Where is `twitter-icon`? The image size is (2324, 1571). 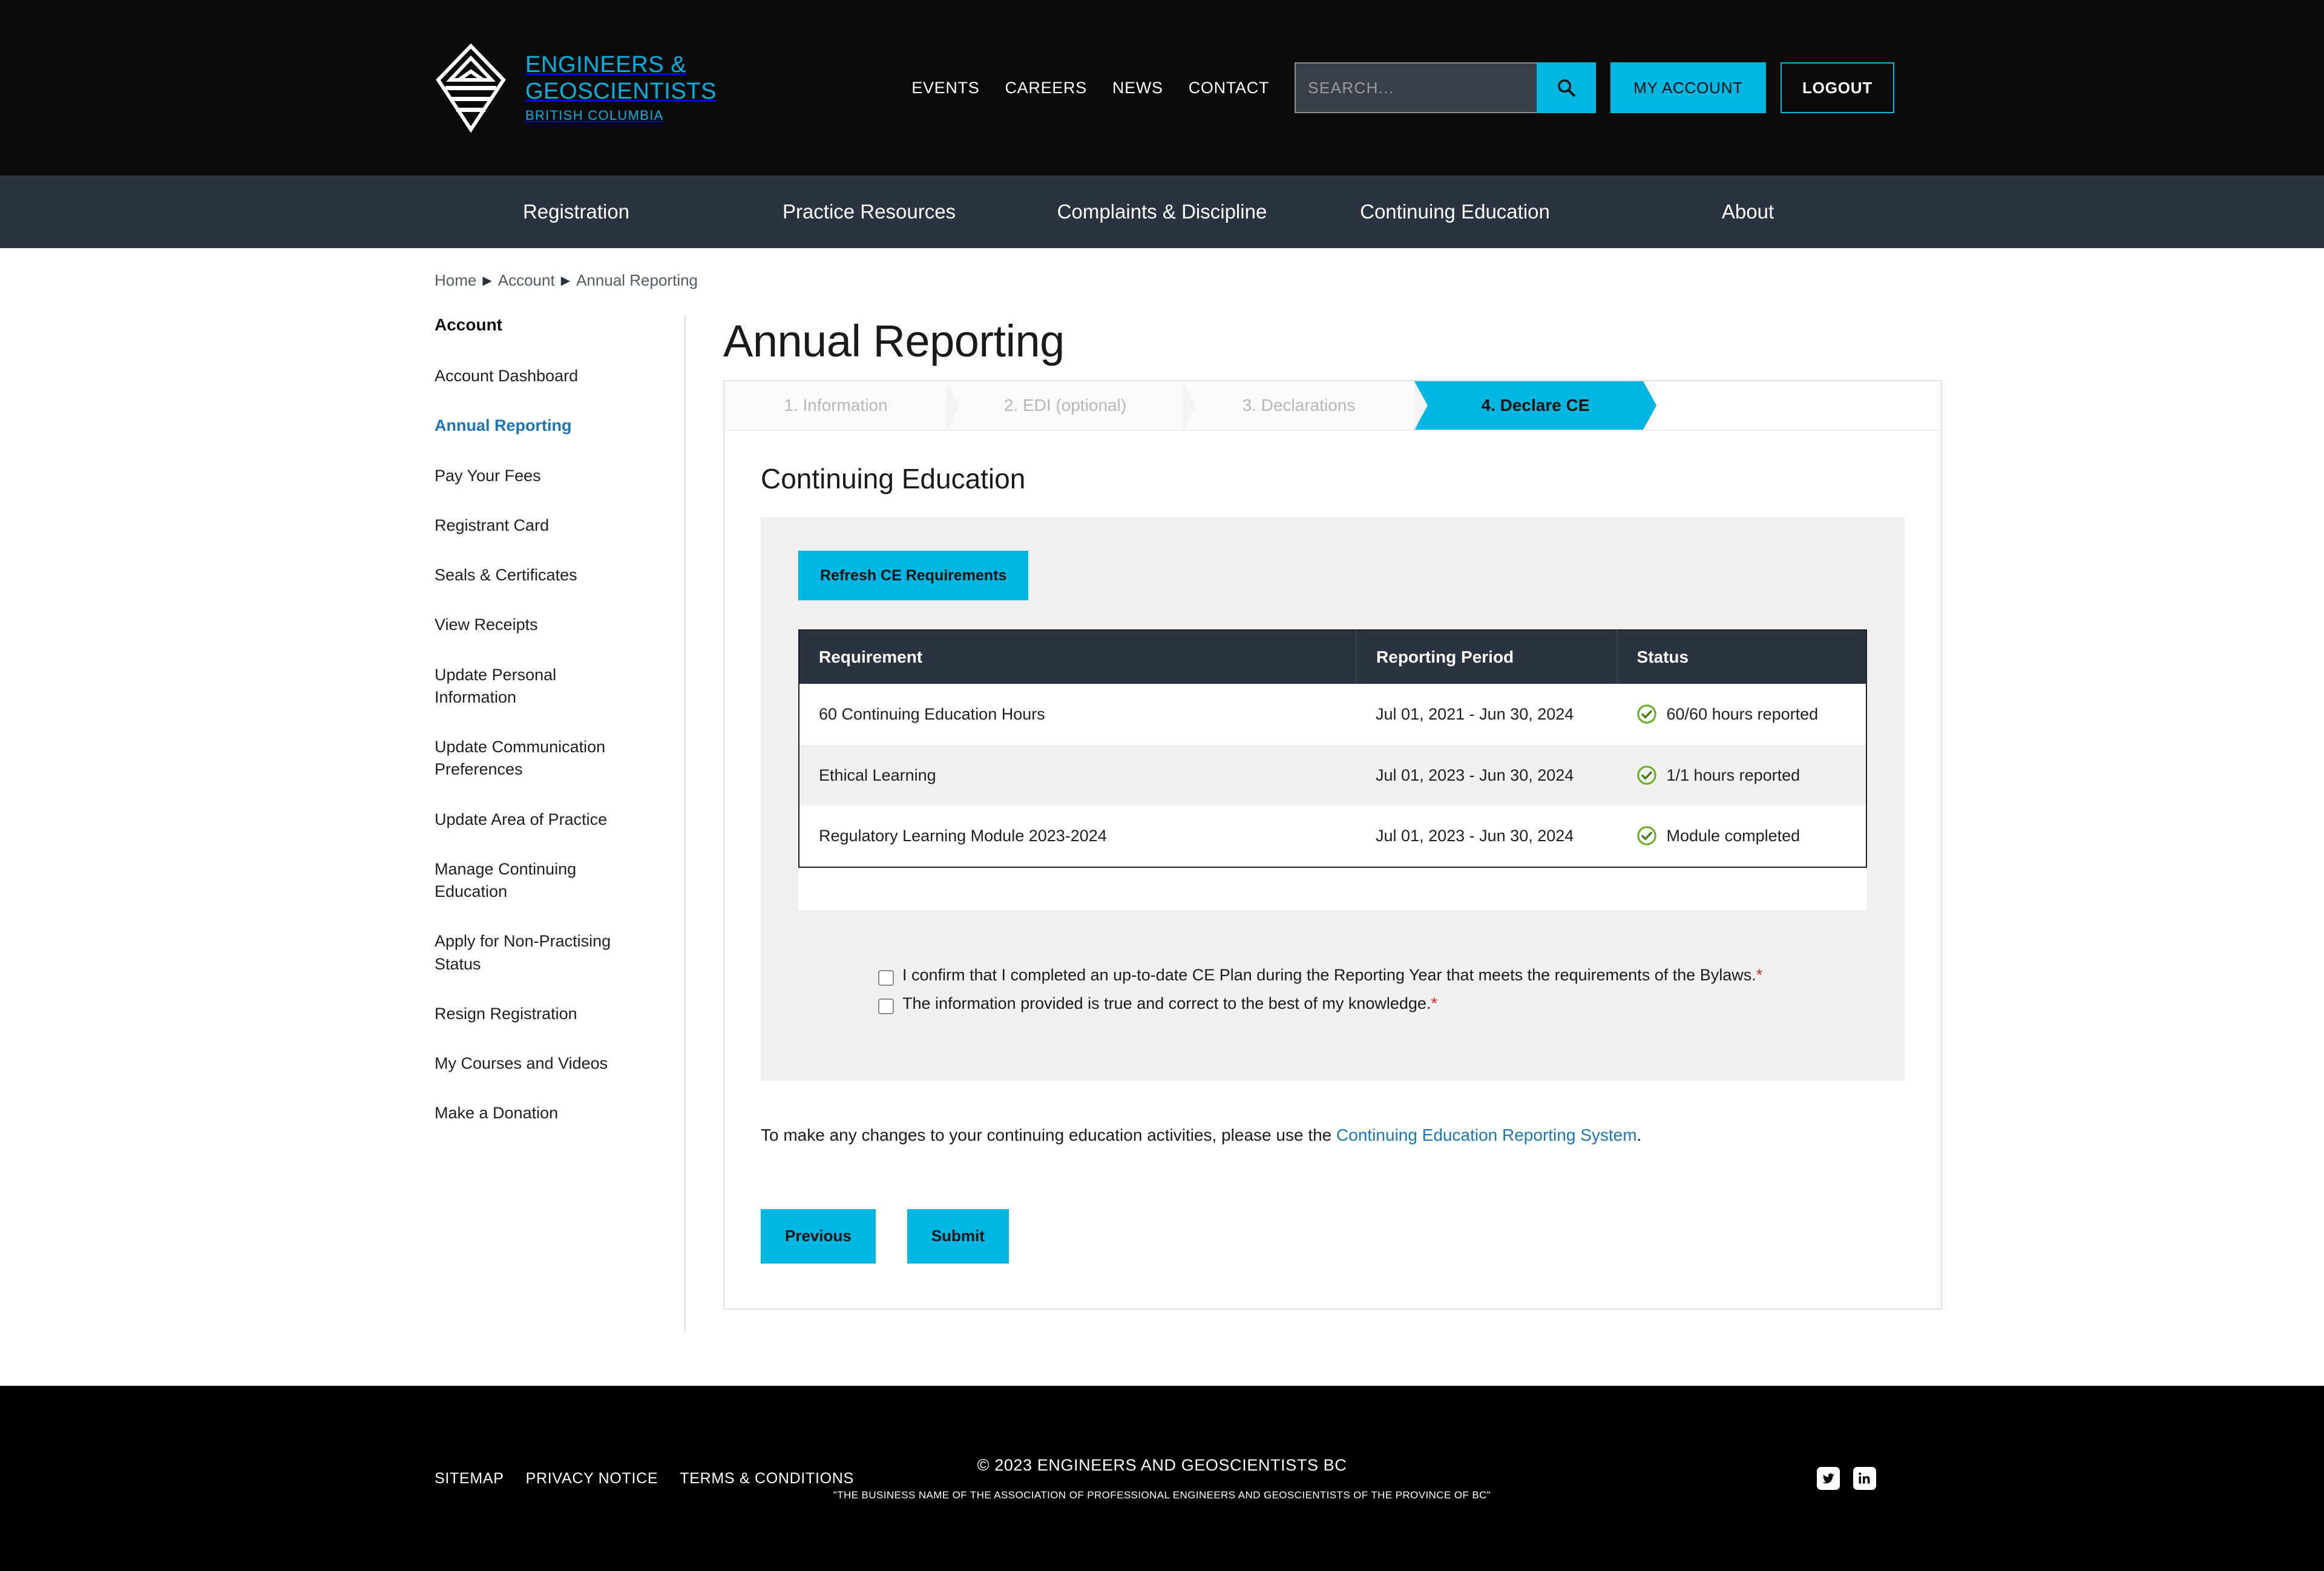 twitter-icon is located at coordinates (1828, 1478).